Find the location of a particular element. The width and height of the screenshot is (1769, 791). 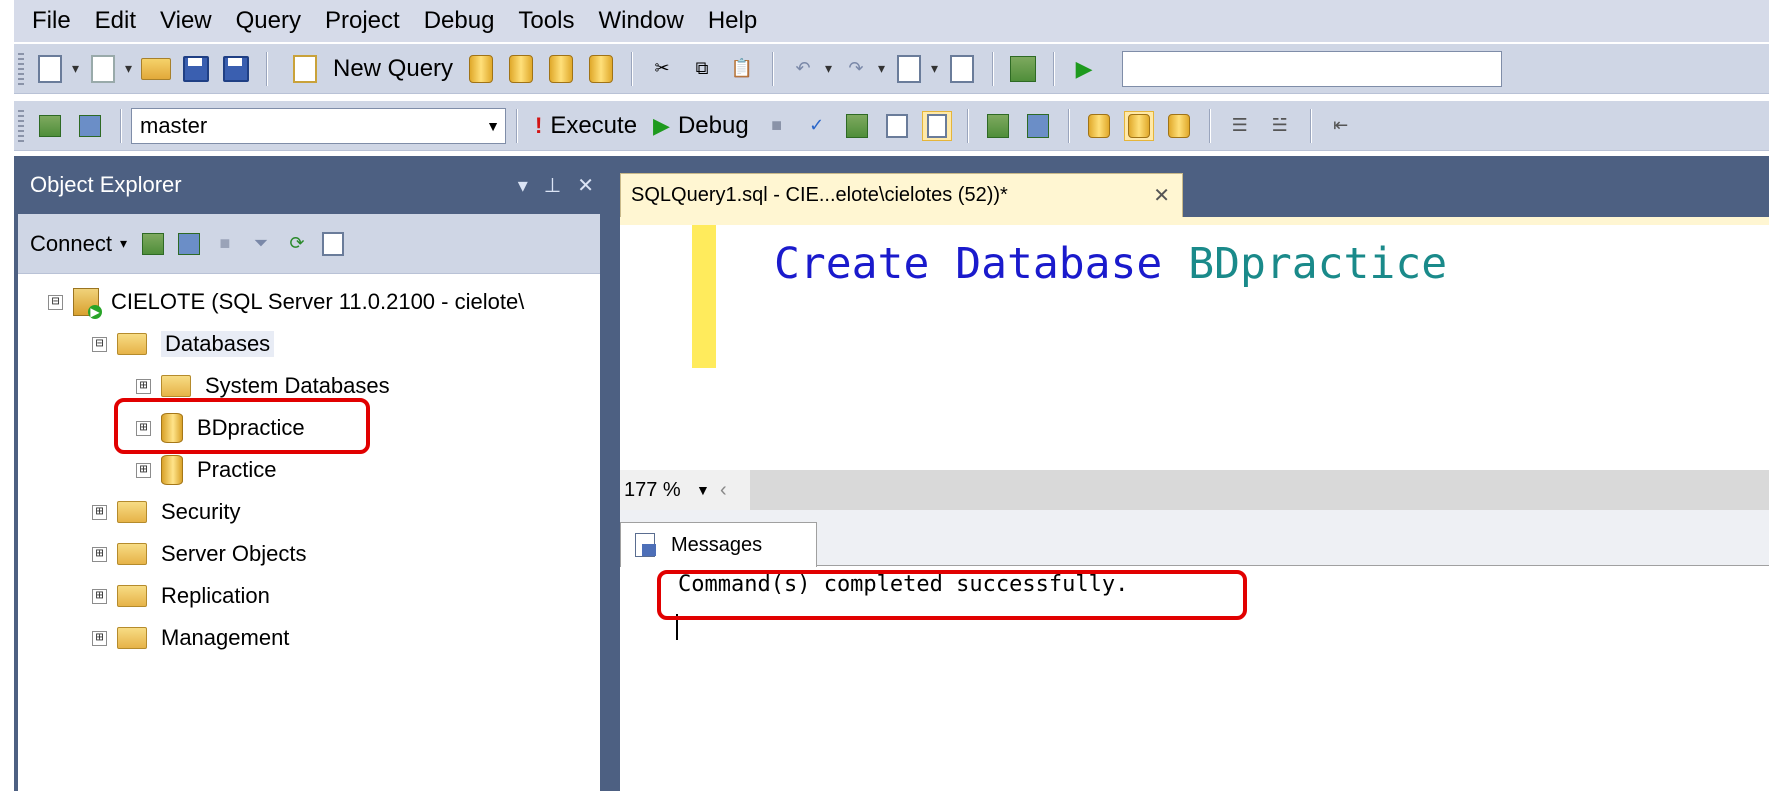

save-all-icon is located at coordinates (236, 69).